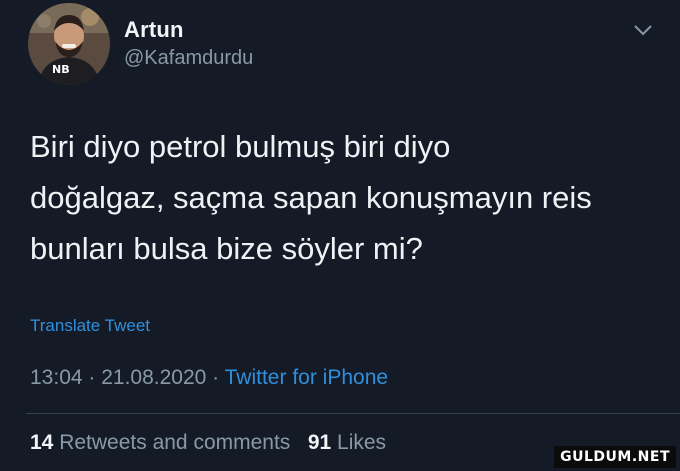 The image size is (680, 471). Describe the element at coordinates (154, 30) in the screenshot. I see `author-name: Artun` at that location.